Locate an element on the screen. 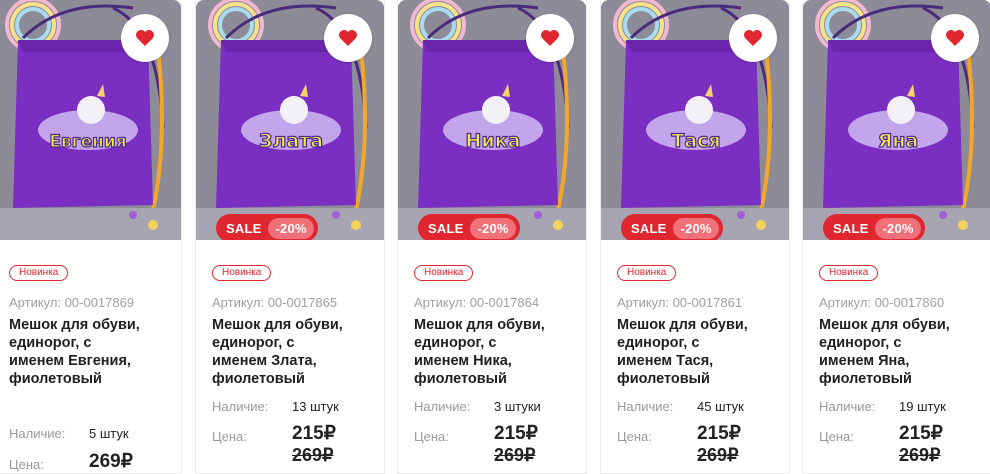  product-photo: Евгения is located at coordinates (90, 120).